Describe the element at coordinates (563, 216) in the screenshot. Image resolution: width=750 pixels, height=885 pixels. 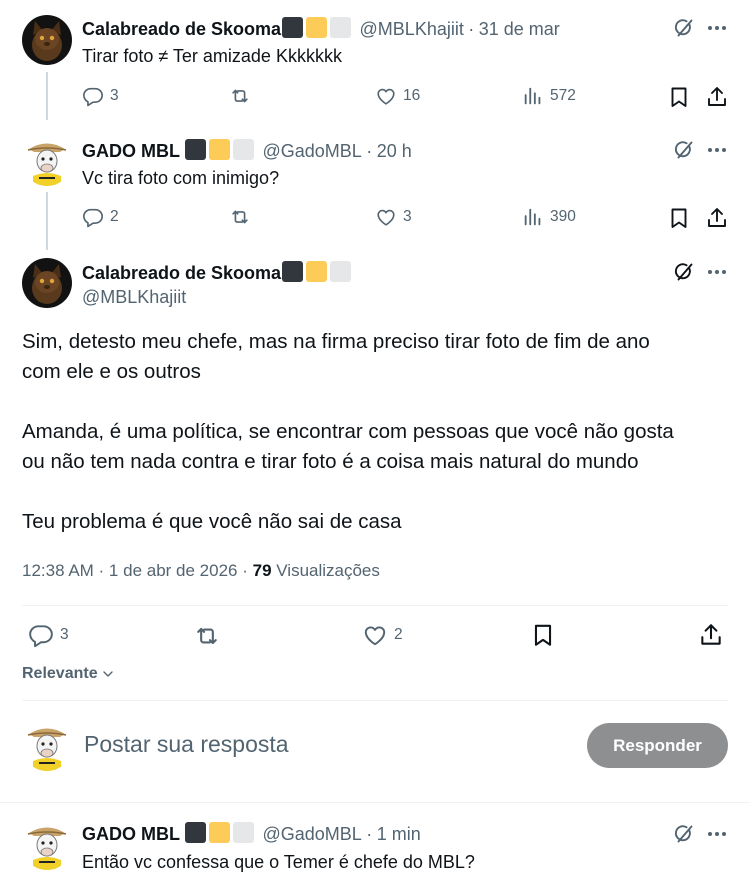
I see `views-count: 390` at that location.